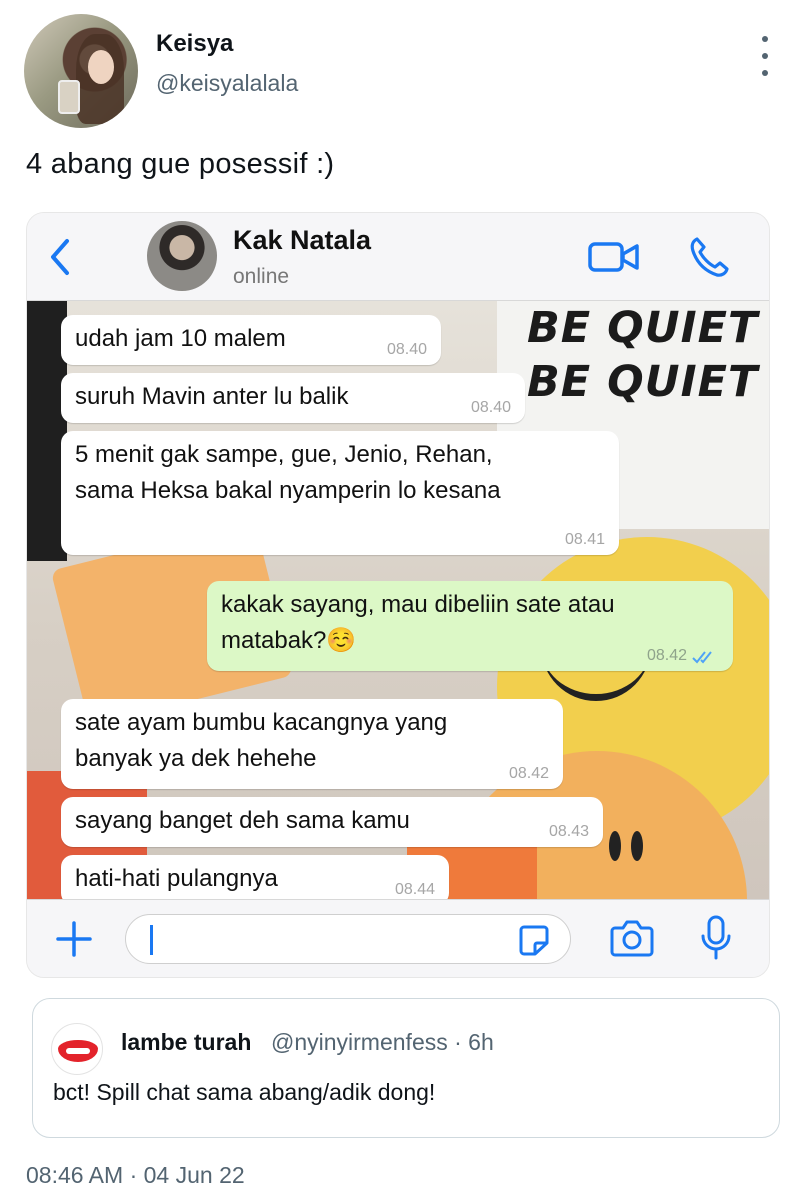 The height and width of the screenshot is (1200, 810). What do you see at coordinates (151, 940) in the screenshot?
I see `text-cursor` at bounding box center [151, 940].